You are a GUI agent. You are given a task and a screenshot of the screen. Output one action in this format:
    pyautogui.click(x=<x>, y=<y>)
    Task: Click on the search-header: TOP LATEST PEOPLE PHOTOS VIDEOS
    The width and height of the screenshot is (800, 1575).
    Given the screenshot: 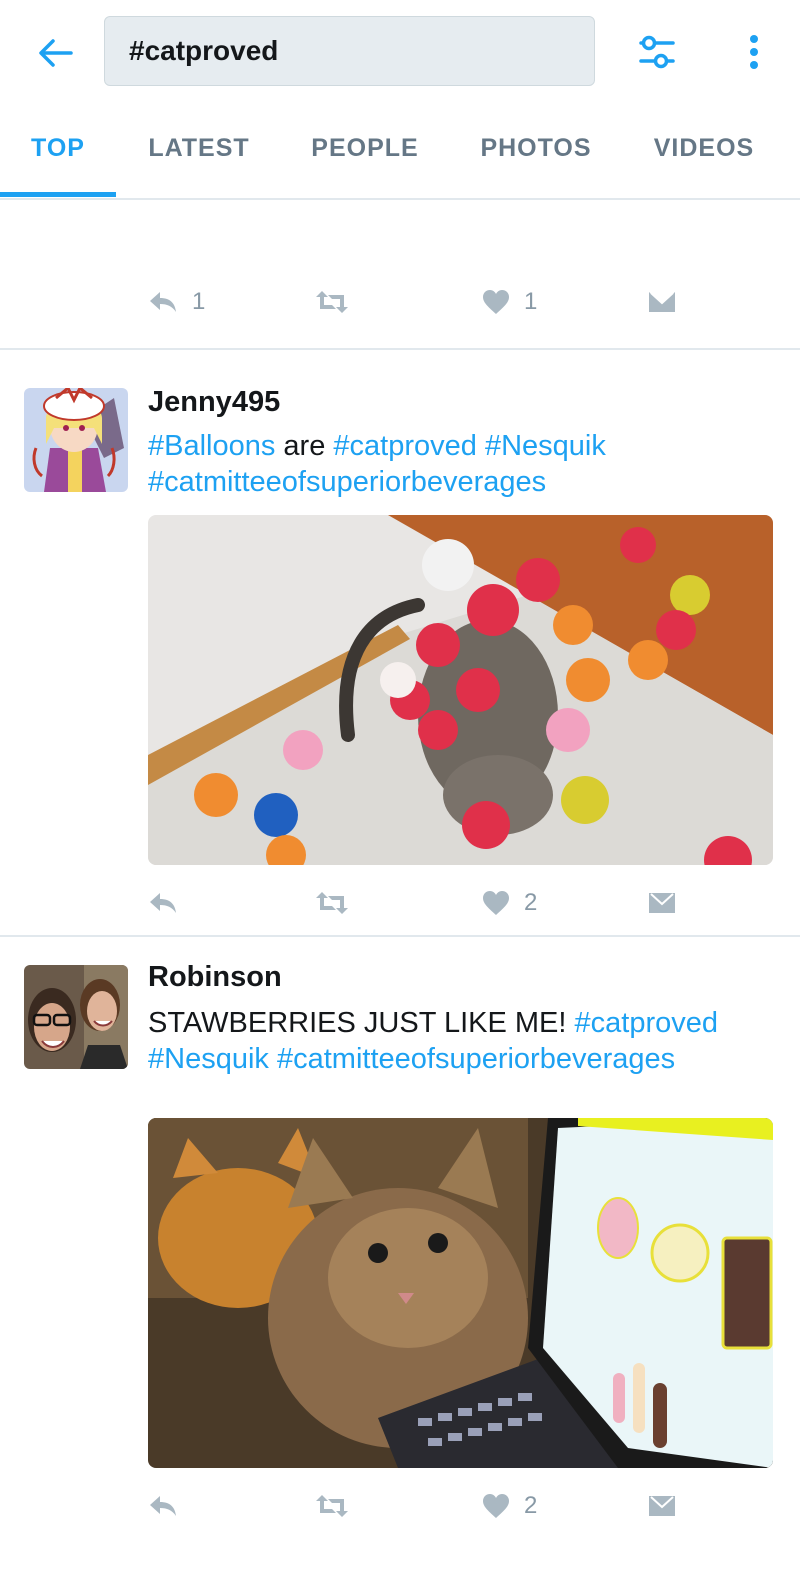 What is the action you would take?
    pyautogui.click(x=400, y=100)
    